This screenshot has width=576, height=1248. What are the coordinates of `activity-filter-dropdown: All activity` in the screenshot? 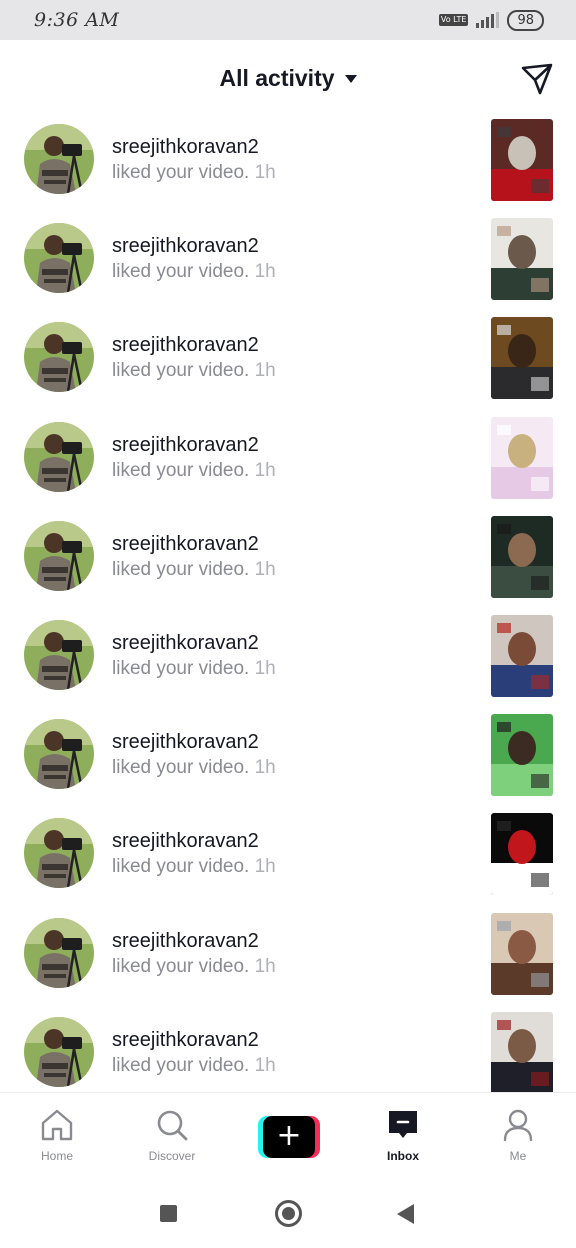 It's located at (288, 78).